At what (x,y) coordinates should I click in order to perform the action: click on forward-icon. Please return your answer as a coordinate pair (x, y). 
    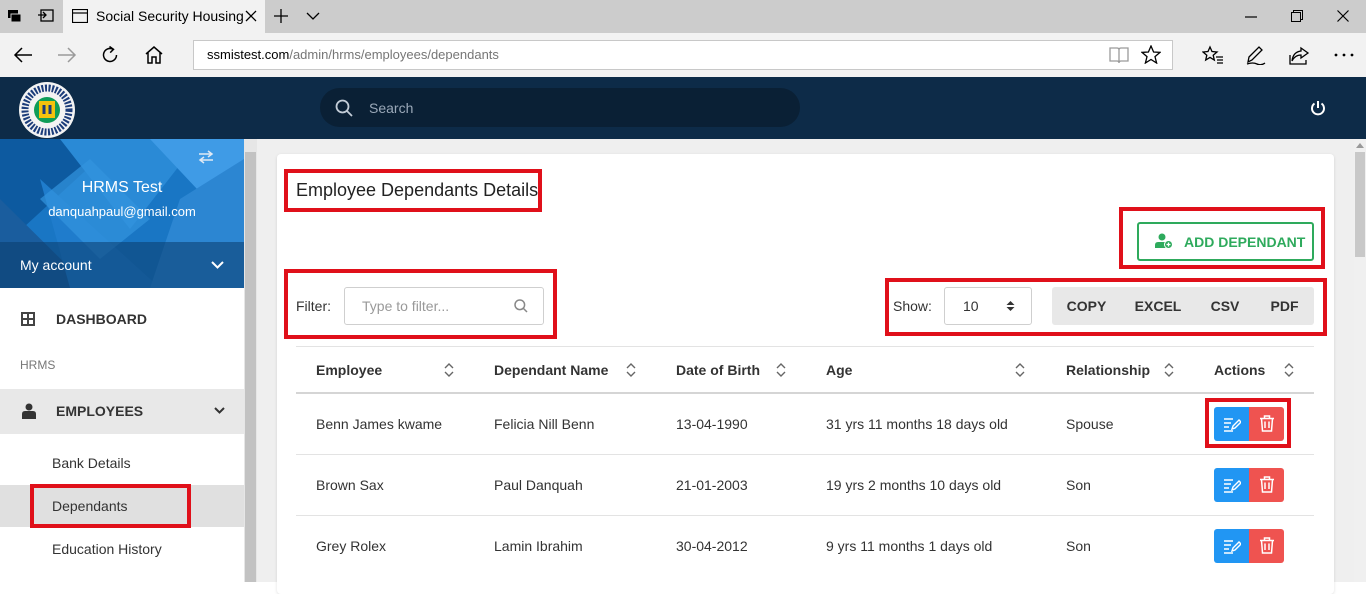
    Looking at the image, I should click on (67, 55).